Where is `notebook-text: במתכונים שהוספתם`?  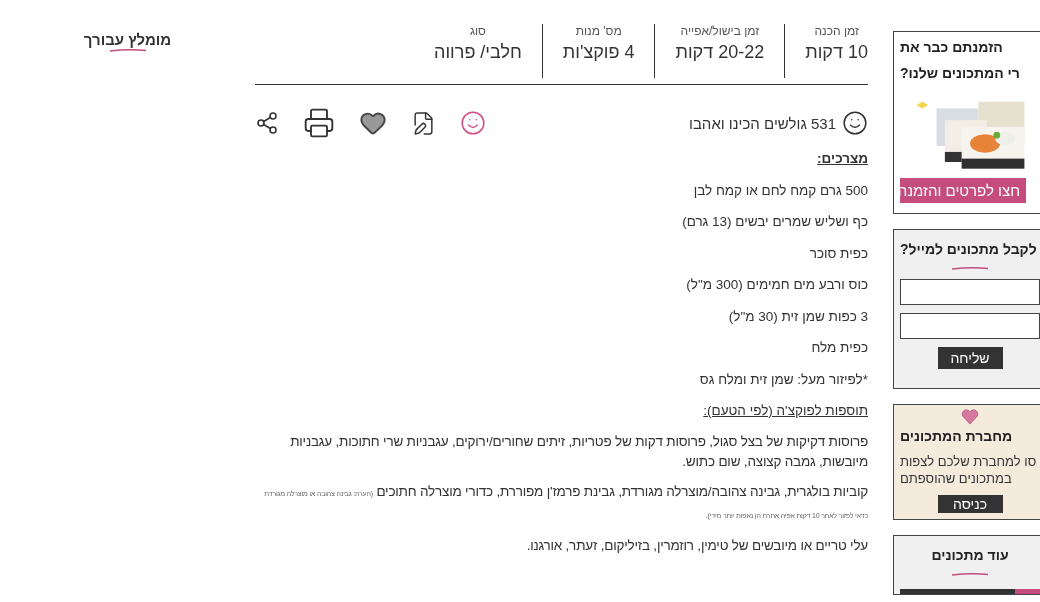 notebook-text: במתכונים שהוספתם is located at coordinates (956, 478).